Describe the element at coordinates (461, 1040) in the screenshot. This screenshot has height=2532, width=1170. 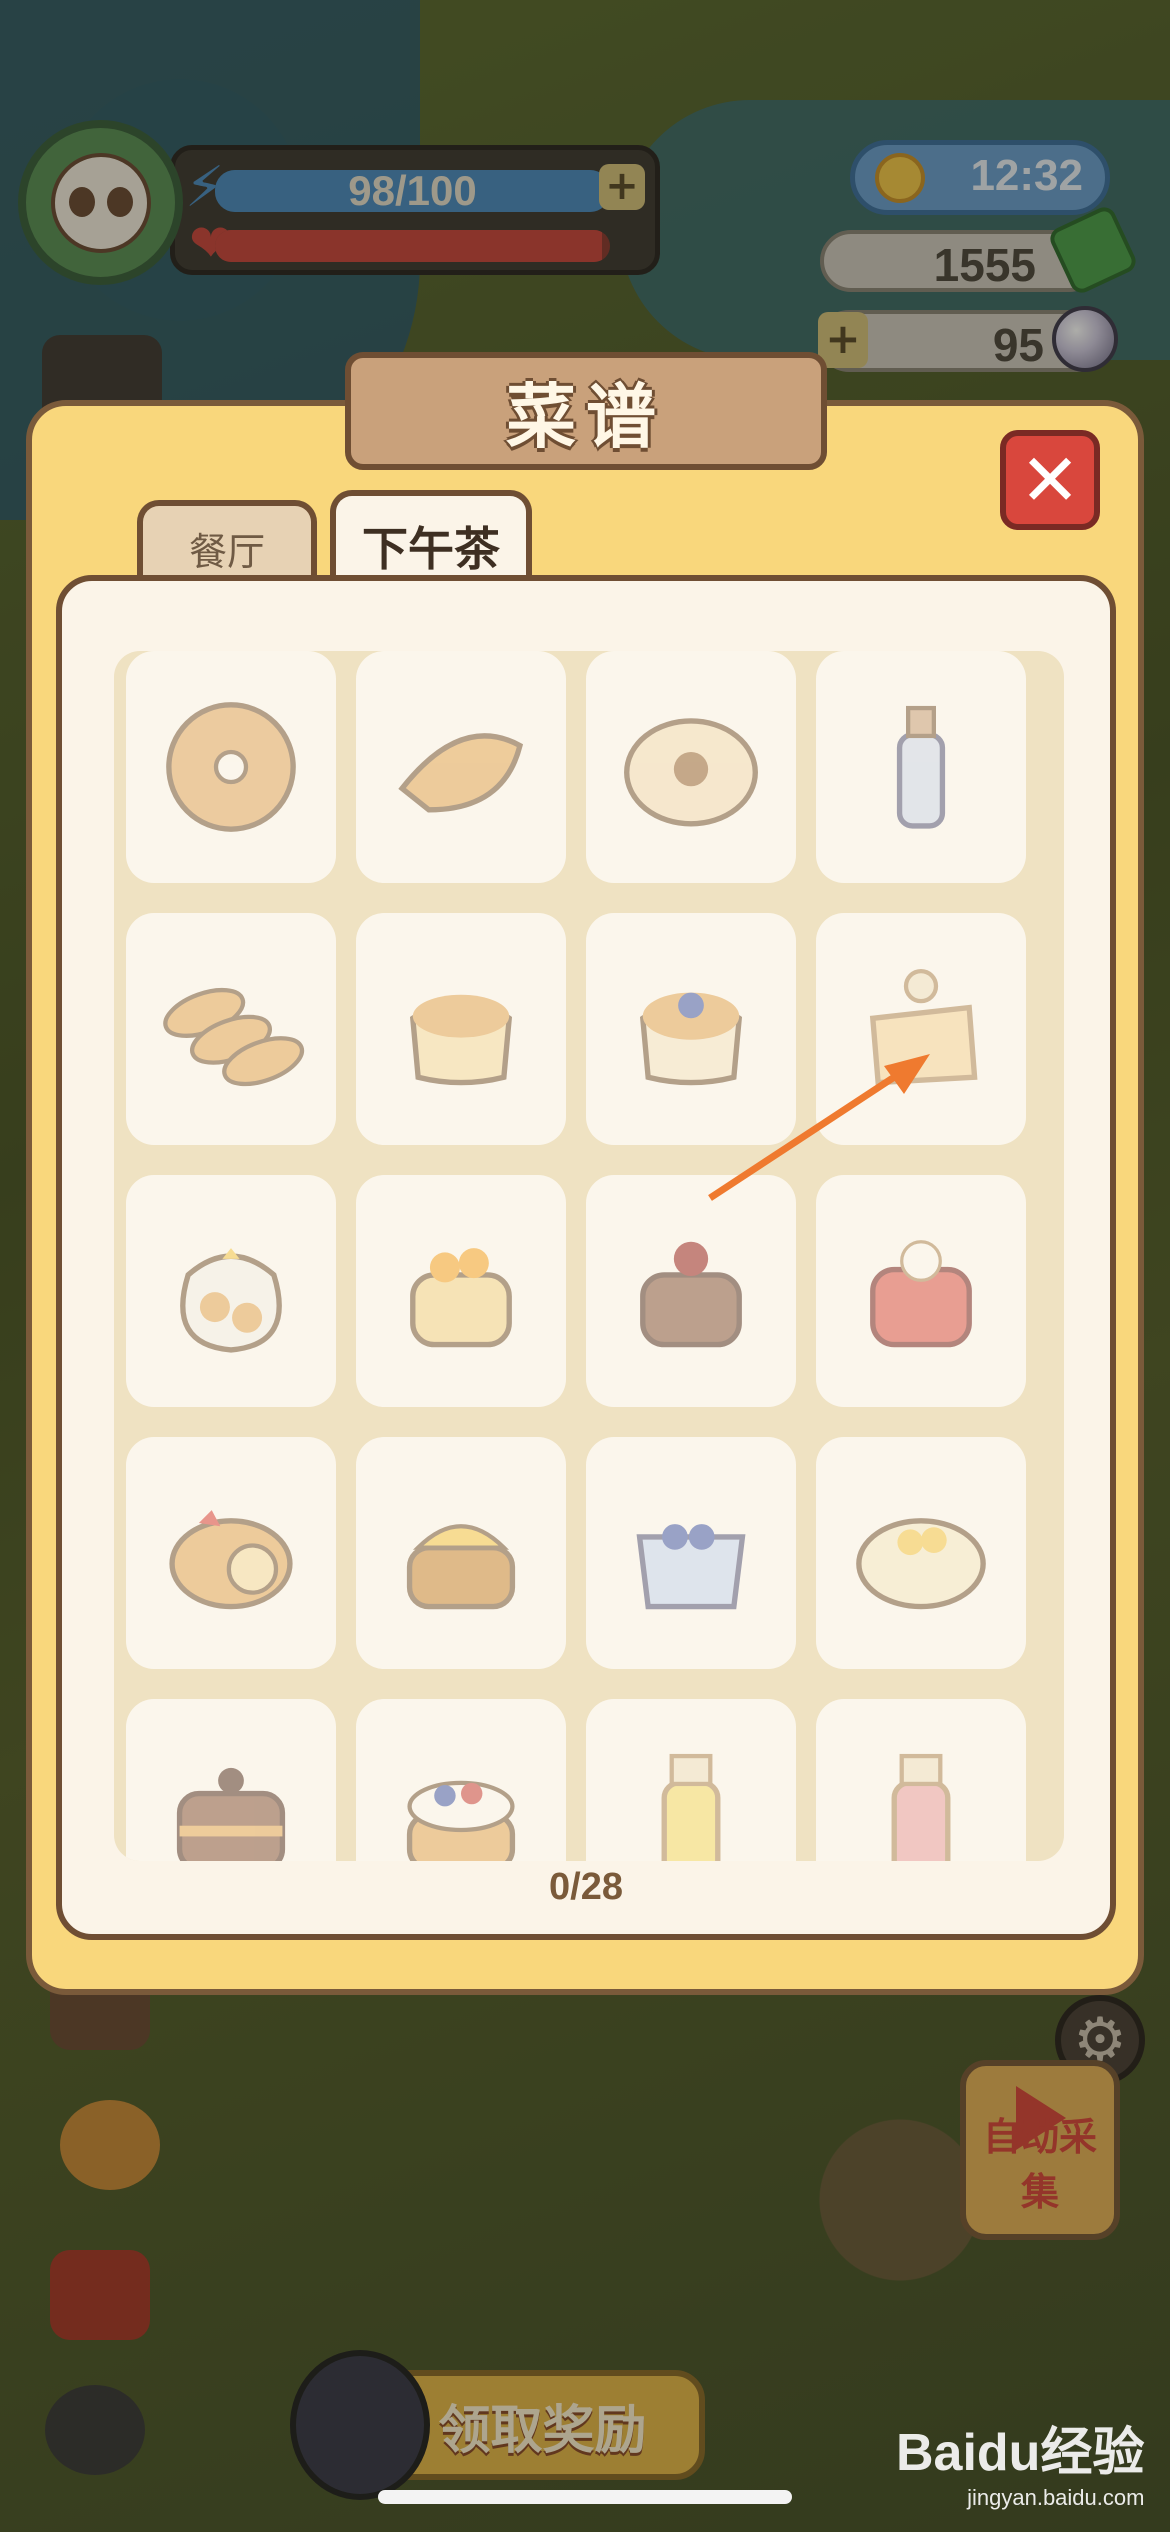
I see `pudding-icon` at that location.